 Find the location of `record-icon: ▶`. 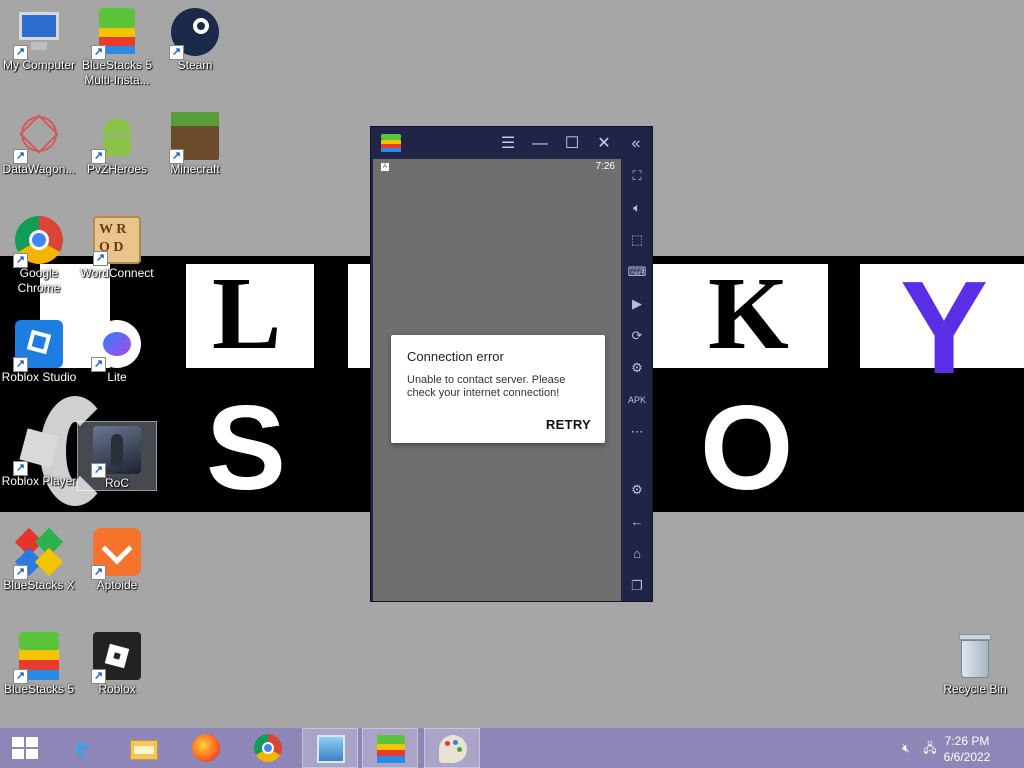

record-icon: ▶ is located at coordinates (637, 304).